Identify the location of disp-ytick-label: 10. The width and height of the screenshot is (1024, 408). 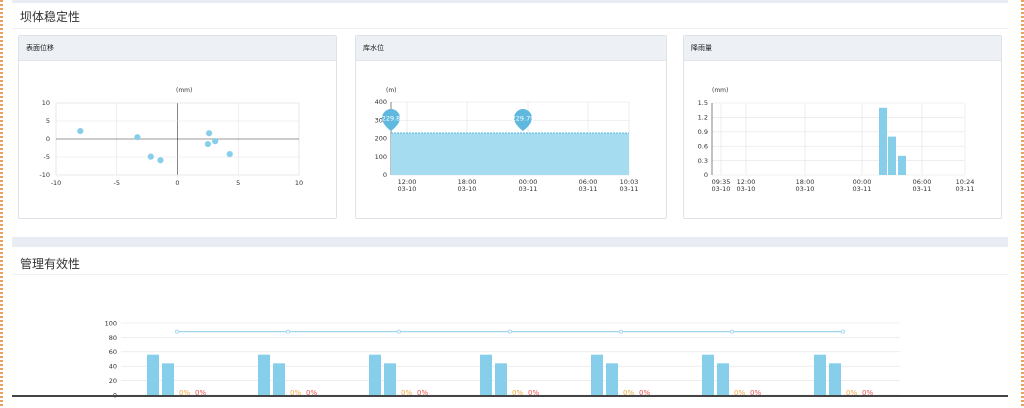
(46, 103).